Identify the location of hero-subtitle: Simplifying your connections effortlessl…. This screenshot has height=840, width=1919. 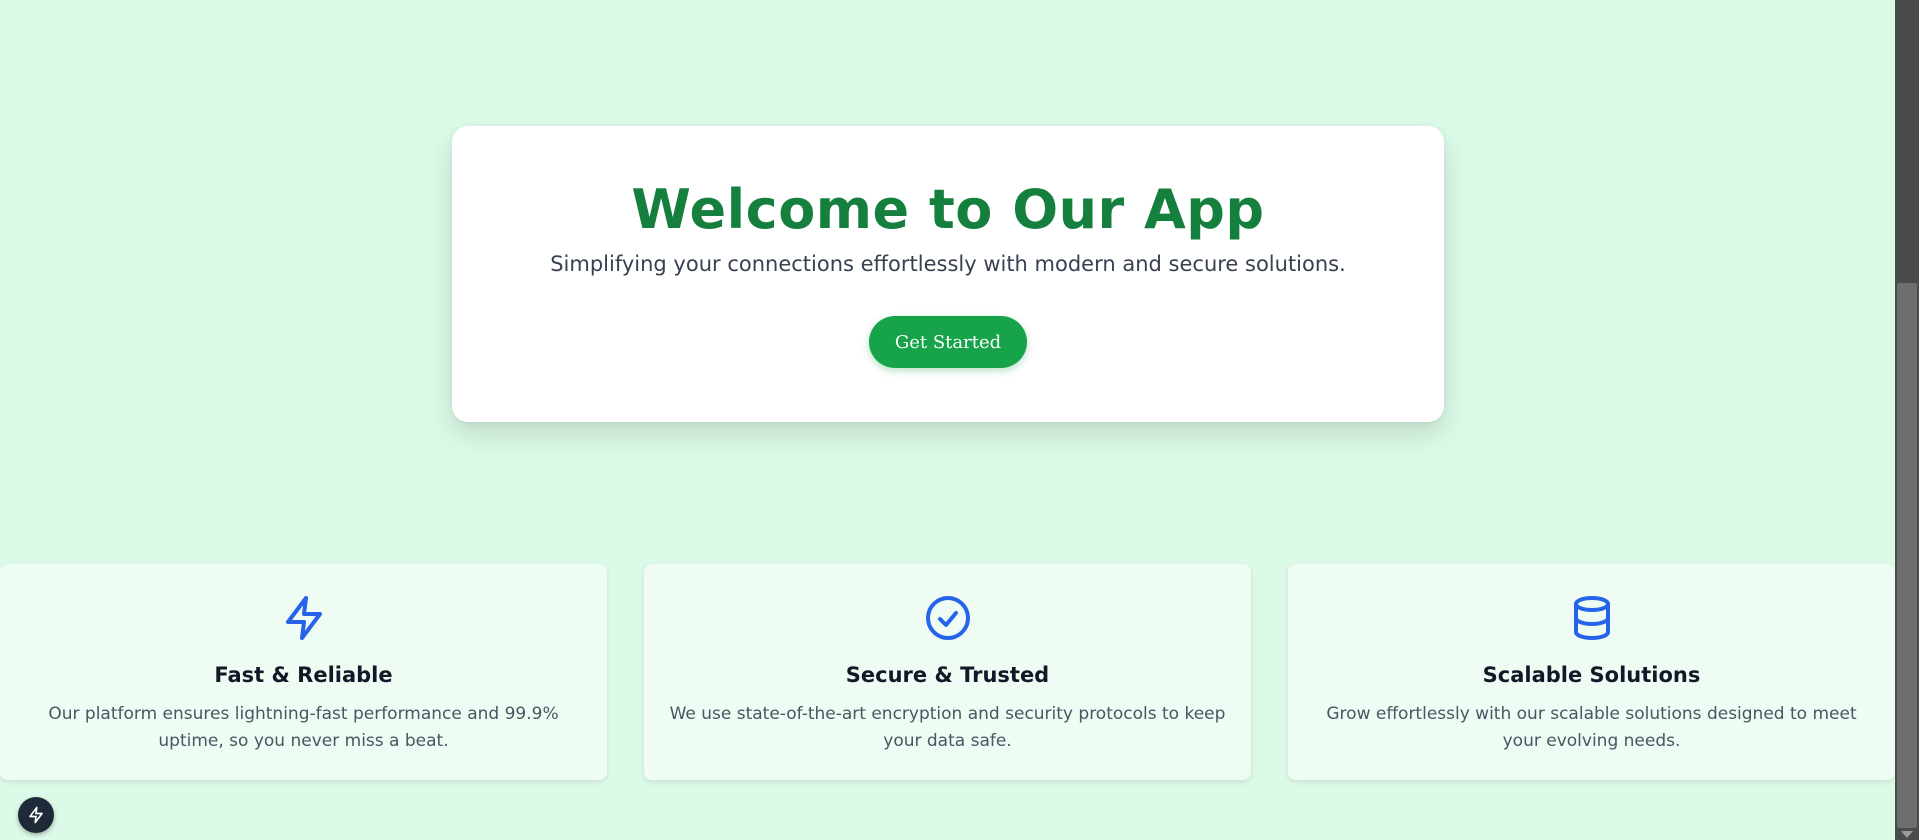
(948, 264).